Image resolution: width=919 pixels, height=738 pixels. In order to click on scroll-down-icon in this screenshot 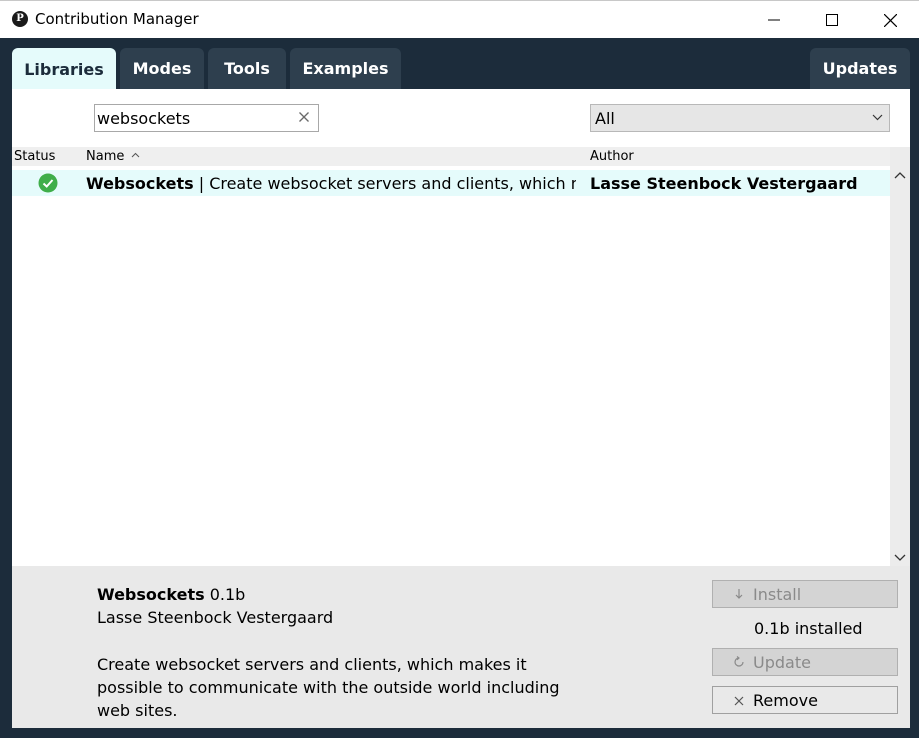, I will do `click(900, 558)`.